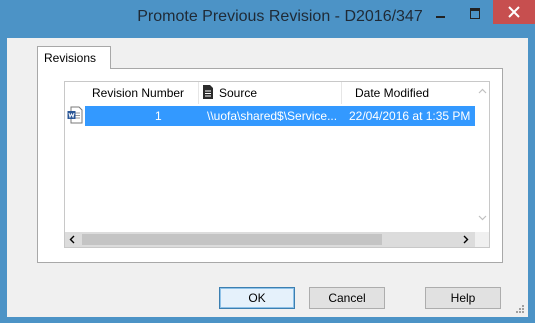 This screenshot has width=535, height=323. Describe the element at coordinates (466, 239) in the screenshot. I see `scroll-right-icon` at that location.